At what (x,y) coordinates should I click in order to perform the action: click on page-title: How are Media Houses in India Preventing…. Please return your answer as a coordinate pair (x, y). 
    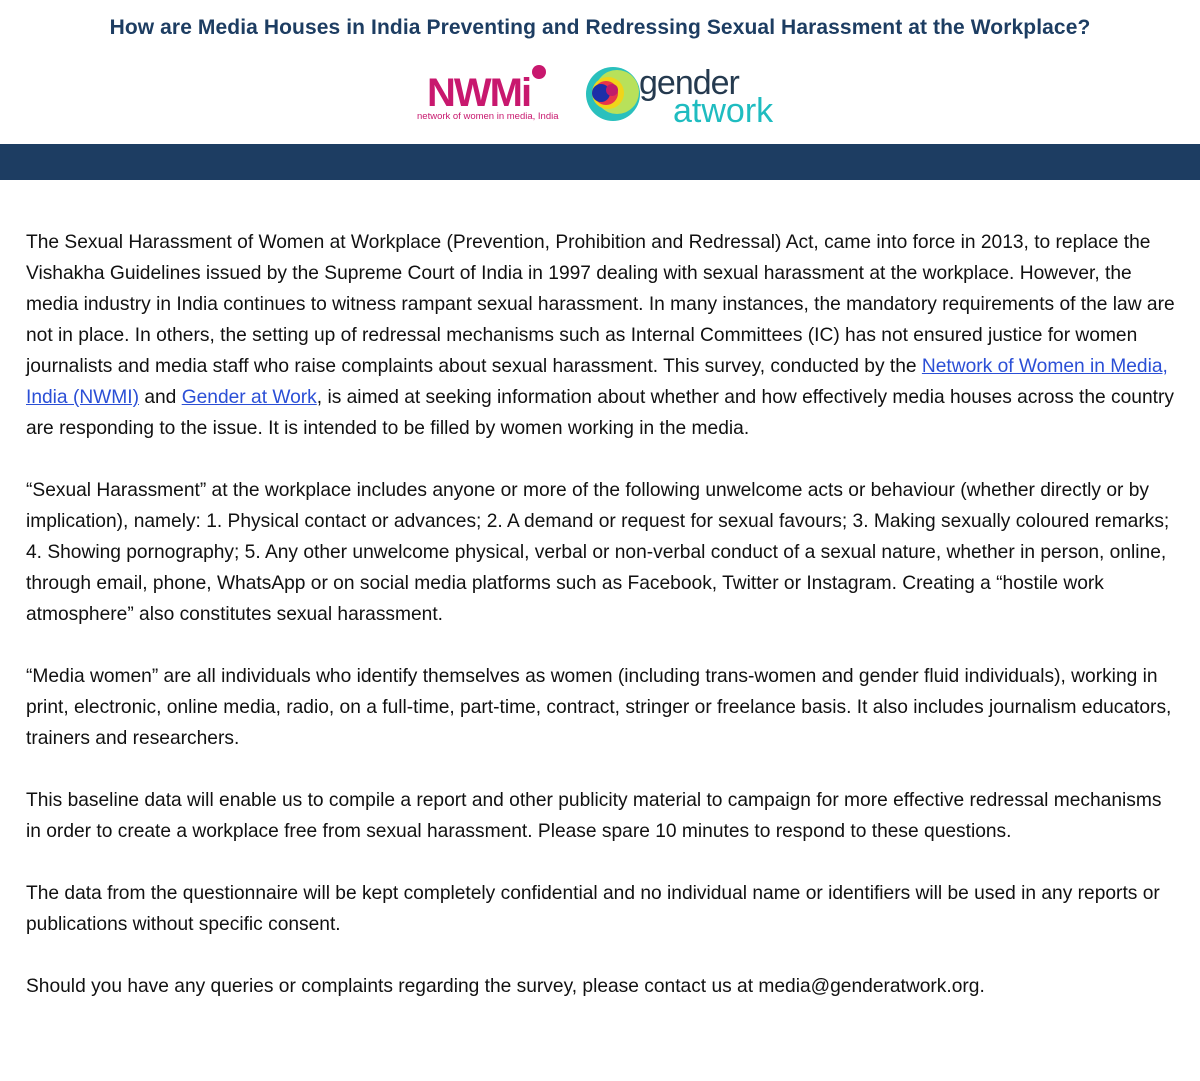
    Looking at the image, I should click on (600, 27).